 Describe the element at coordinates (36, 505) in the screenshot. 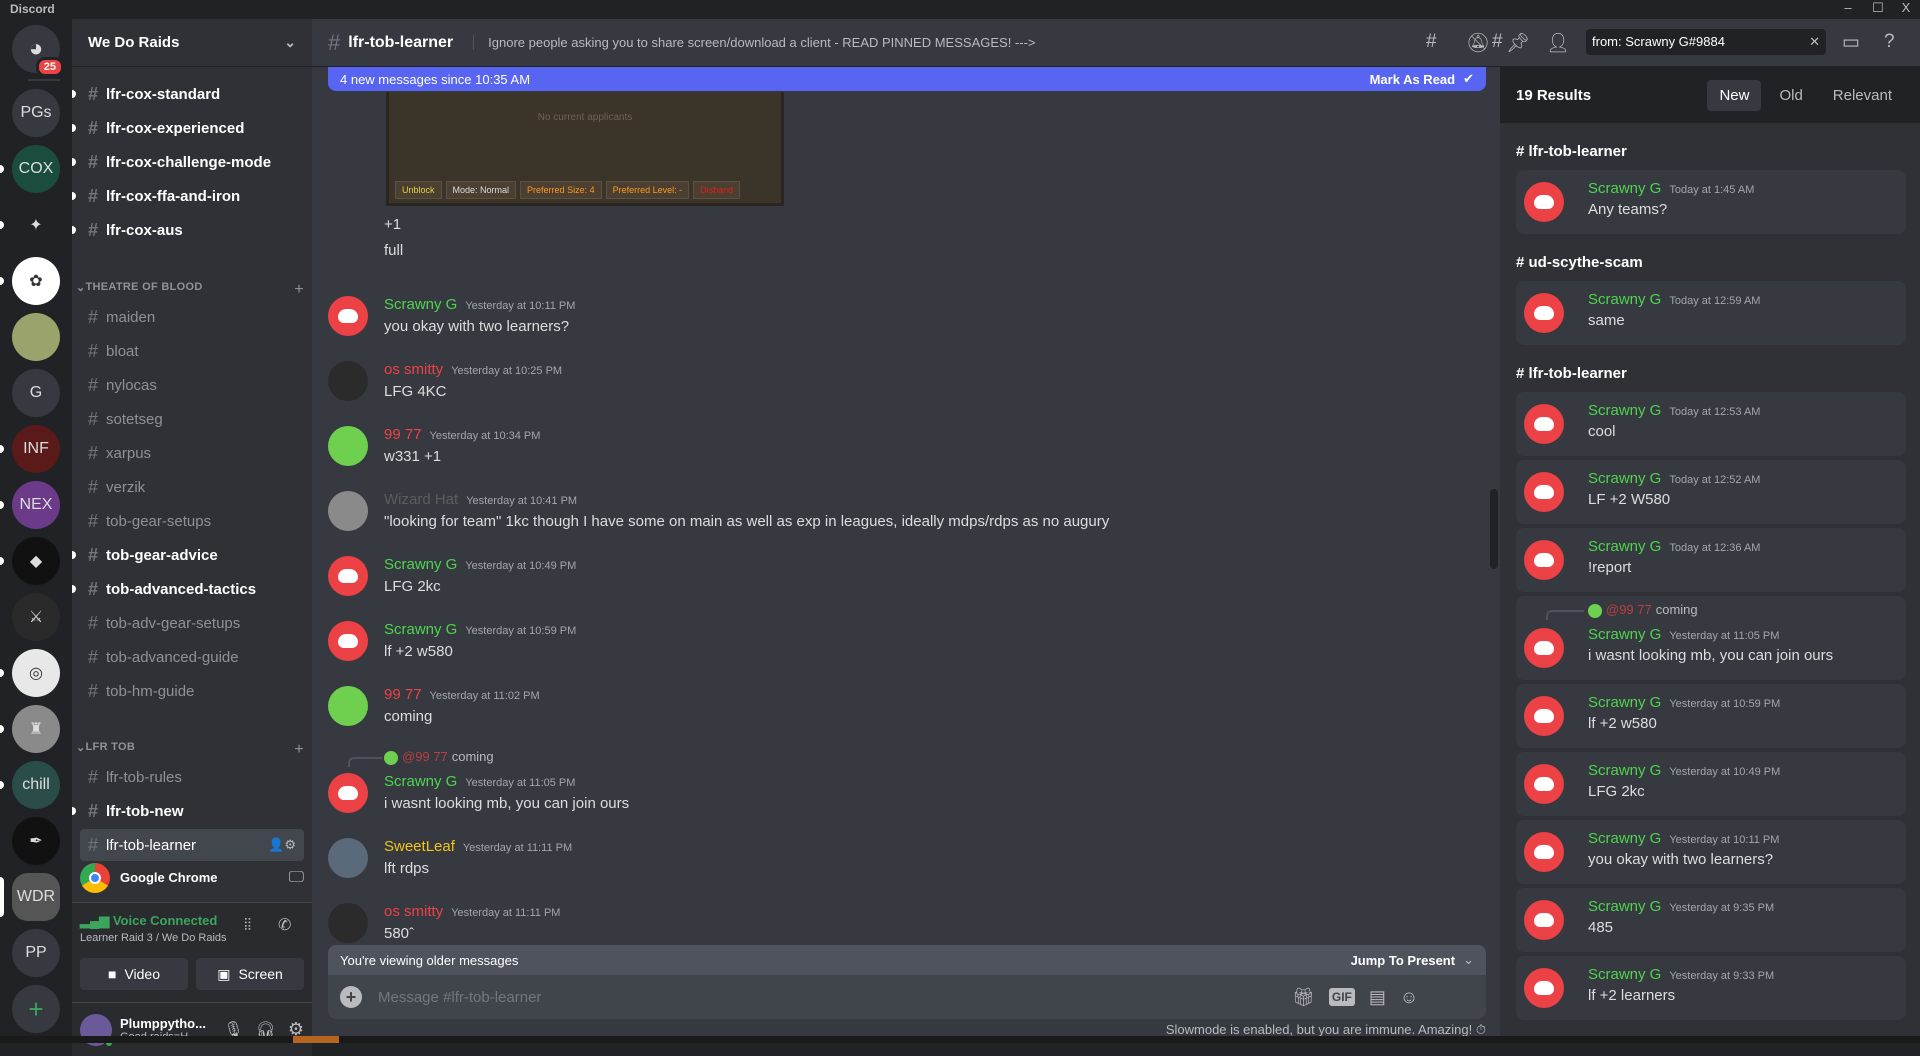

I see `server-icon: NEX` at that location.